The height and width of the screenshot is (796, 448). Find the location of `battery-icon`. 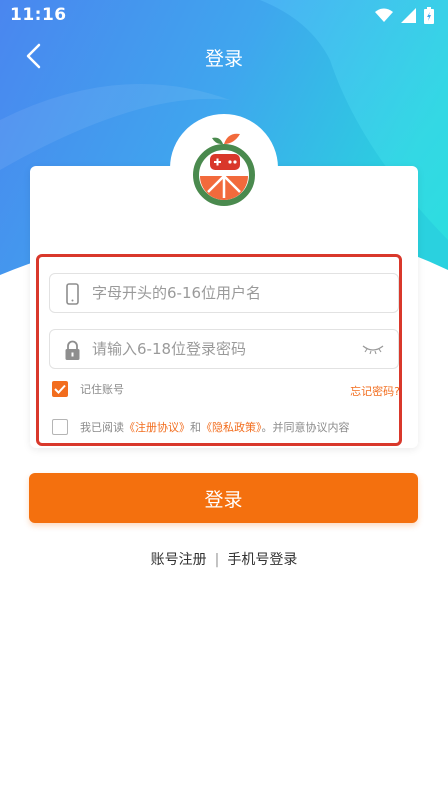

battery-icon is located at coordinates (429, 15).